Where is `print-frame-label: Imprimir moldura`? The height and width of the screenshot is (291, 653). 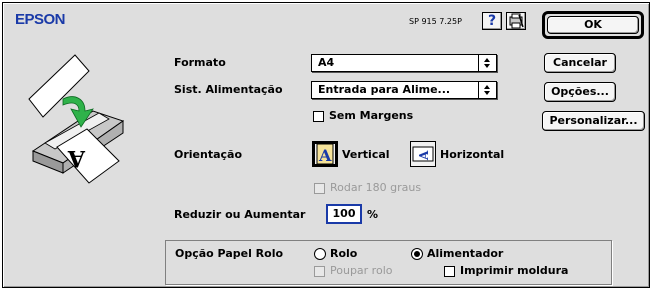 print-frame-label: Imprimir moldura is located at coordinates (514, 270).